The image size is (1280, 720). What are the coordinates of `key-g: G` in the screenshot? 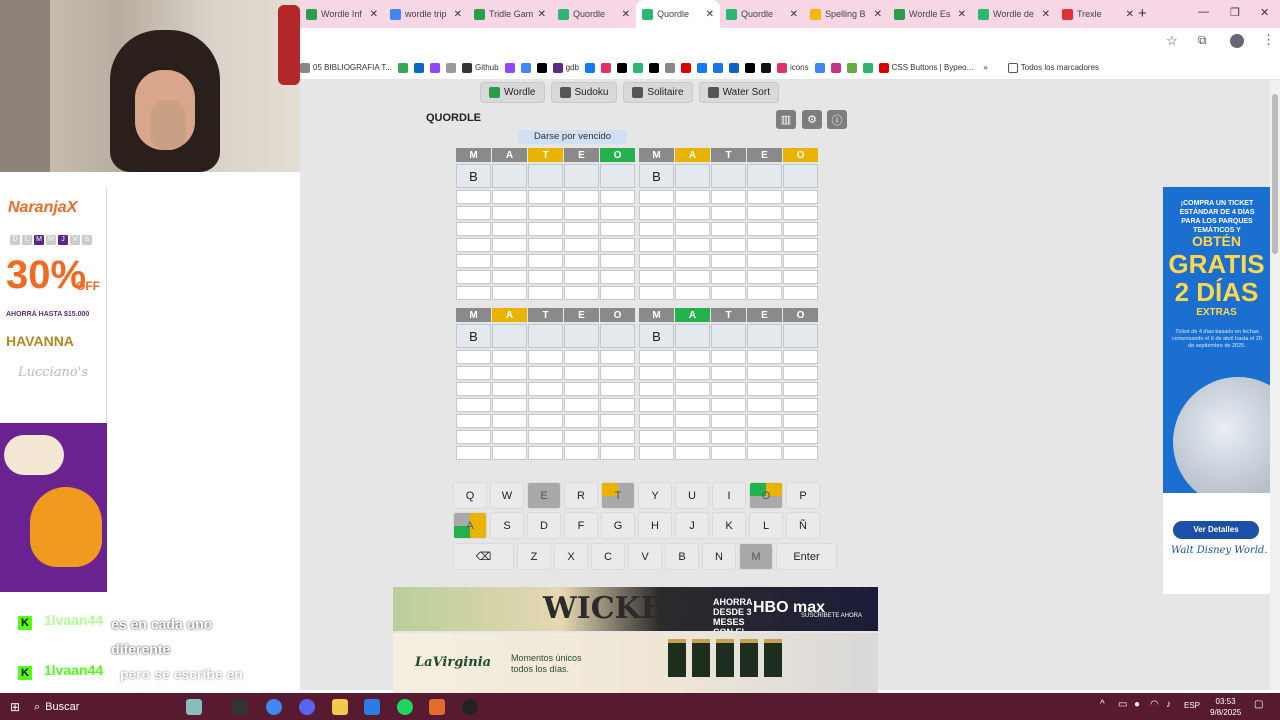 It's located at (618, 525).